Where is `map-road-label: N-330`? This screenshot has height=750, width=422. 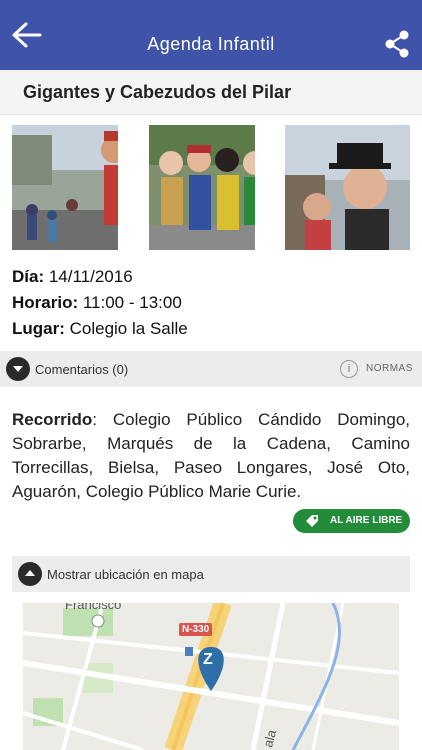
map-road-label: N-330 is located at coordinates (196, 629).